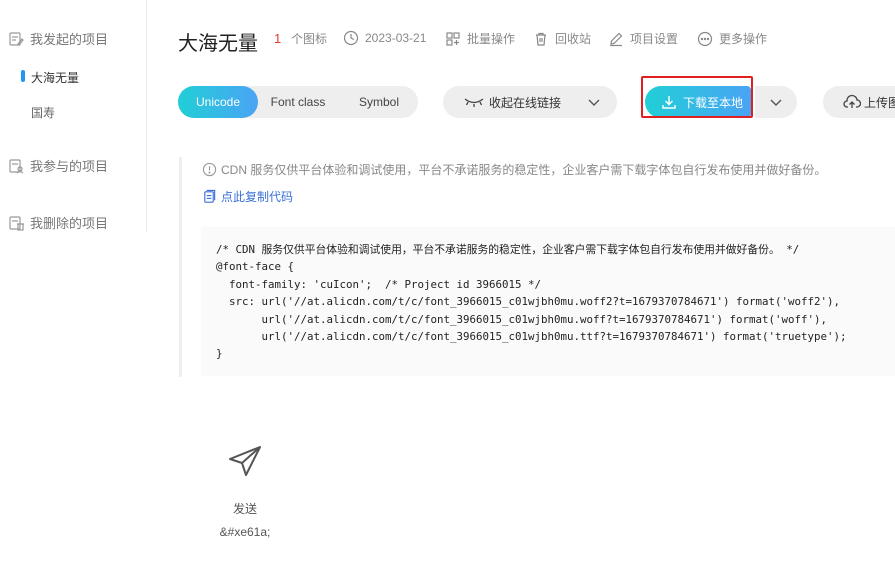 The width and height of the screenshot is (895, 587). Describe the element at coordinates (743, 39) in the screenshot. I see `more-label: 更多操作` at that location.